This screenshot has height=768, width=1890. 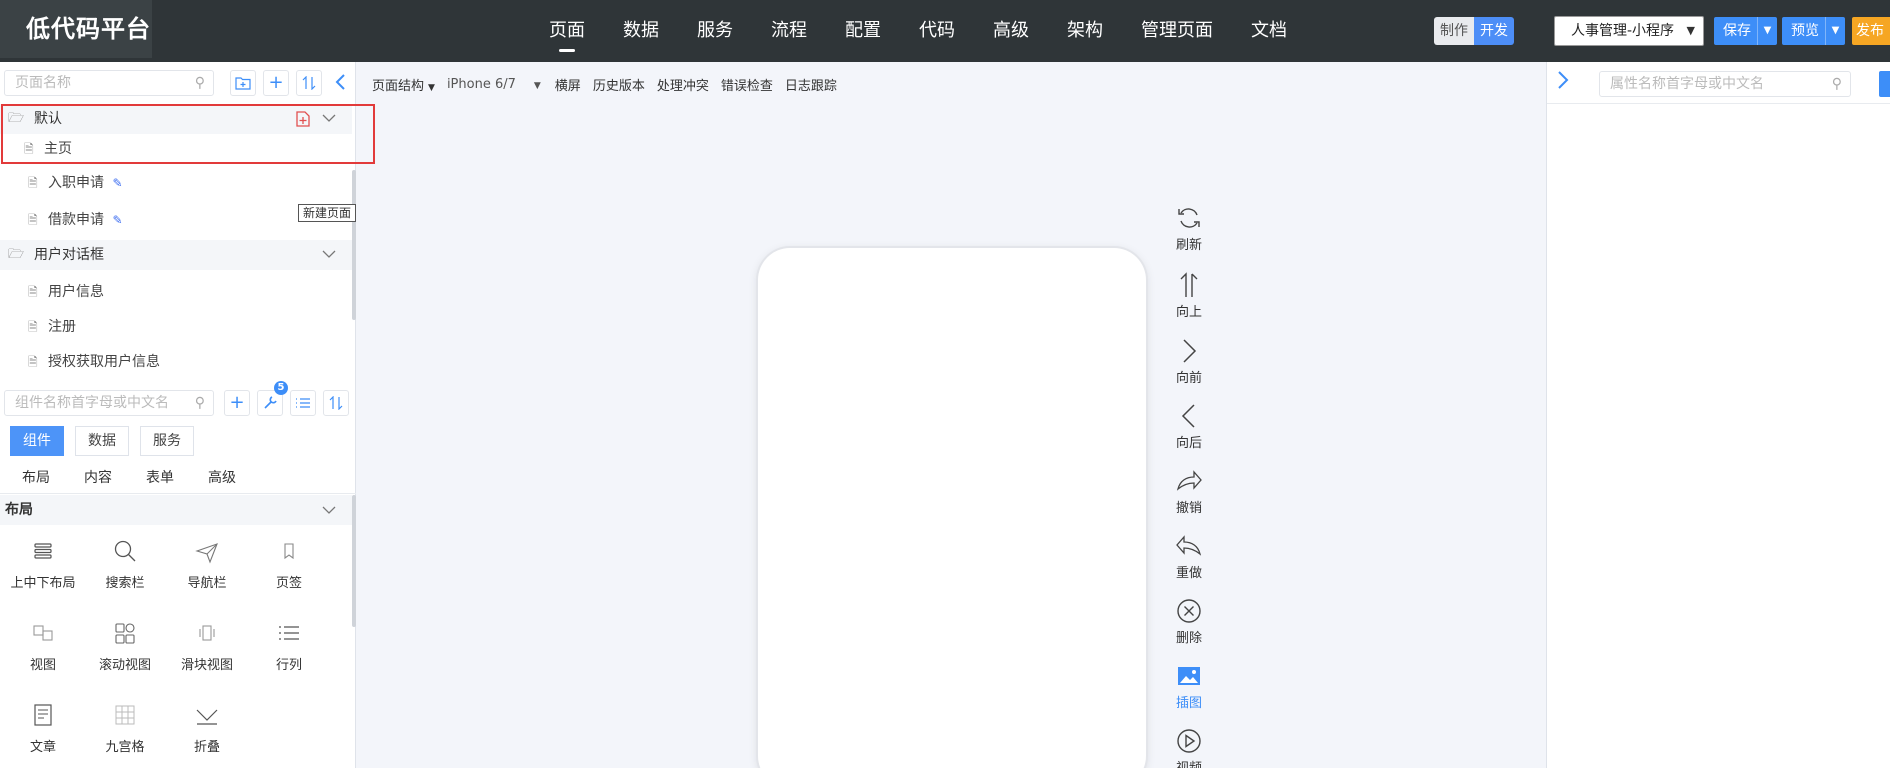 I want to click on error-check-button: 错误检查, so click(x=747, y=84).